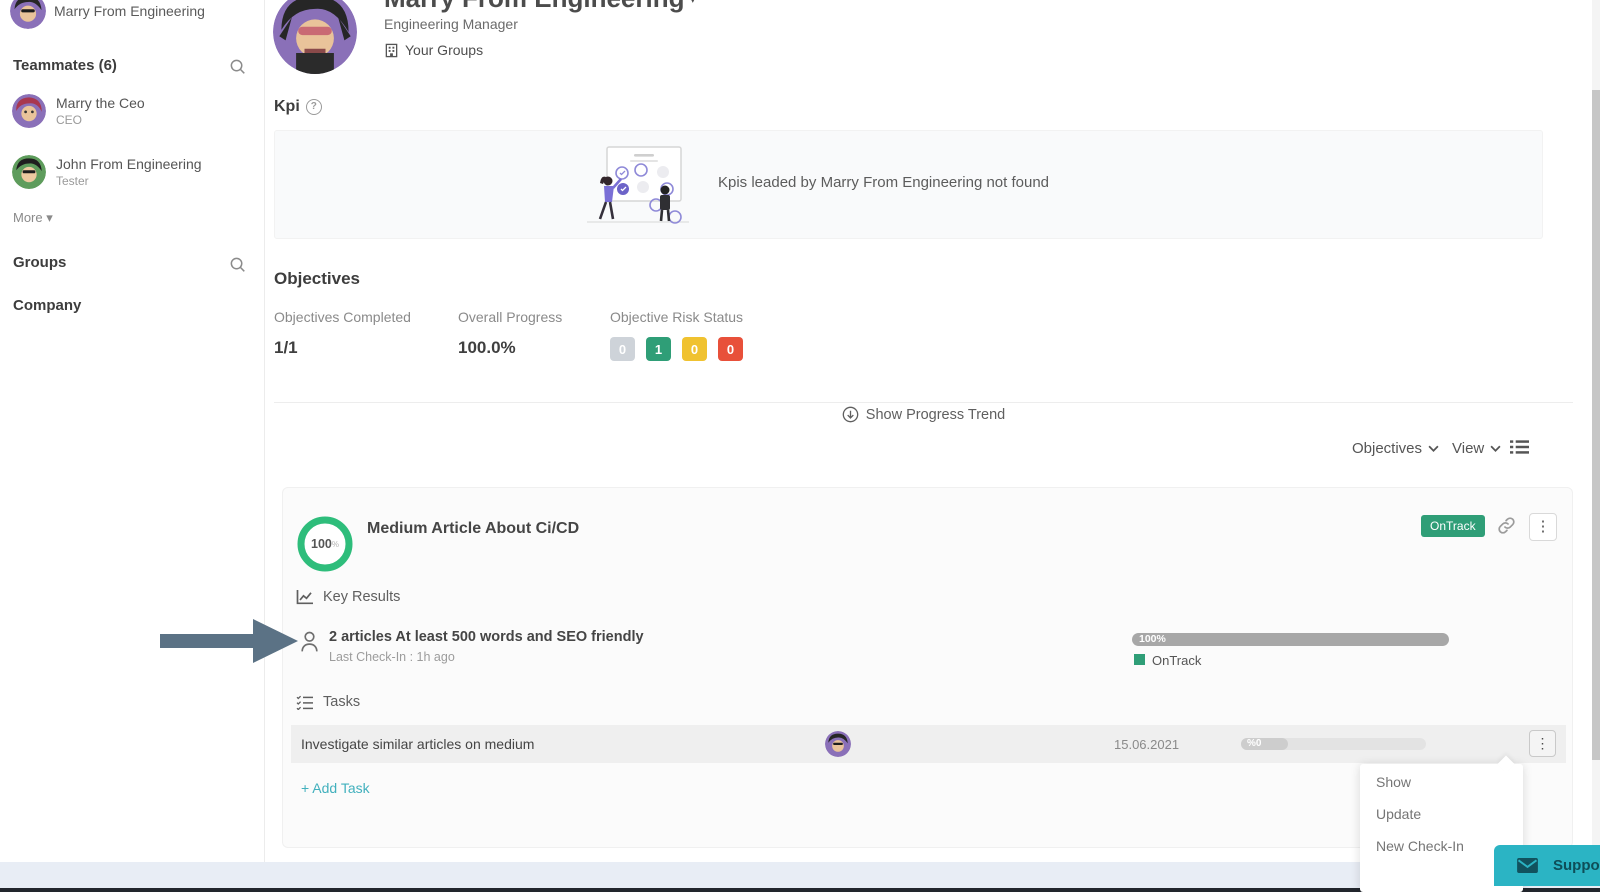 This screenshot has width=1600, height=892. What do you see at coordinates (658, 349) in the screenshot?
I see `risk-badge-ontrack: 1` at bounding box center [658, 349].